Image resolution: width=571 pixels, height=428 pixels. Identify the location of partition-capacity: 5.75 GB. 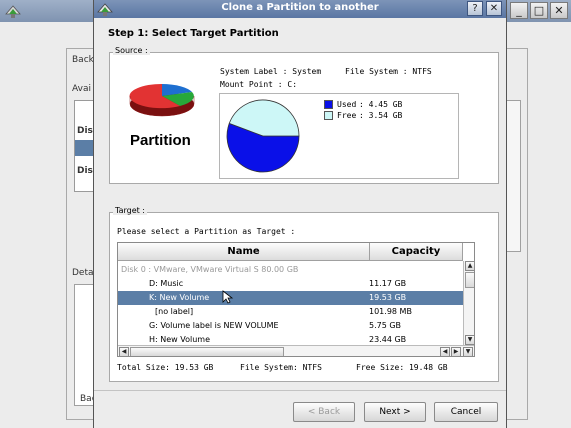
(385, 325).